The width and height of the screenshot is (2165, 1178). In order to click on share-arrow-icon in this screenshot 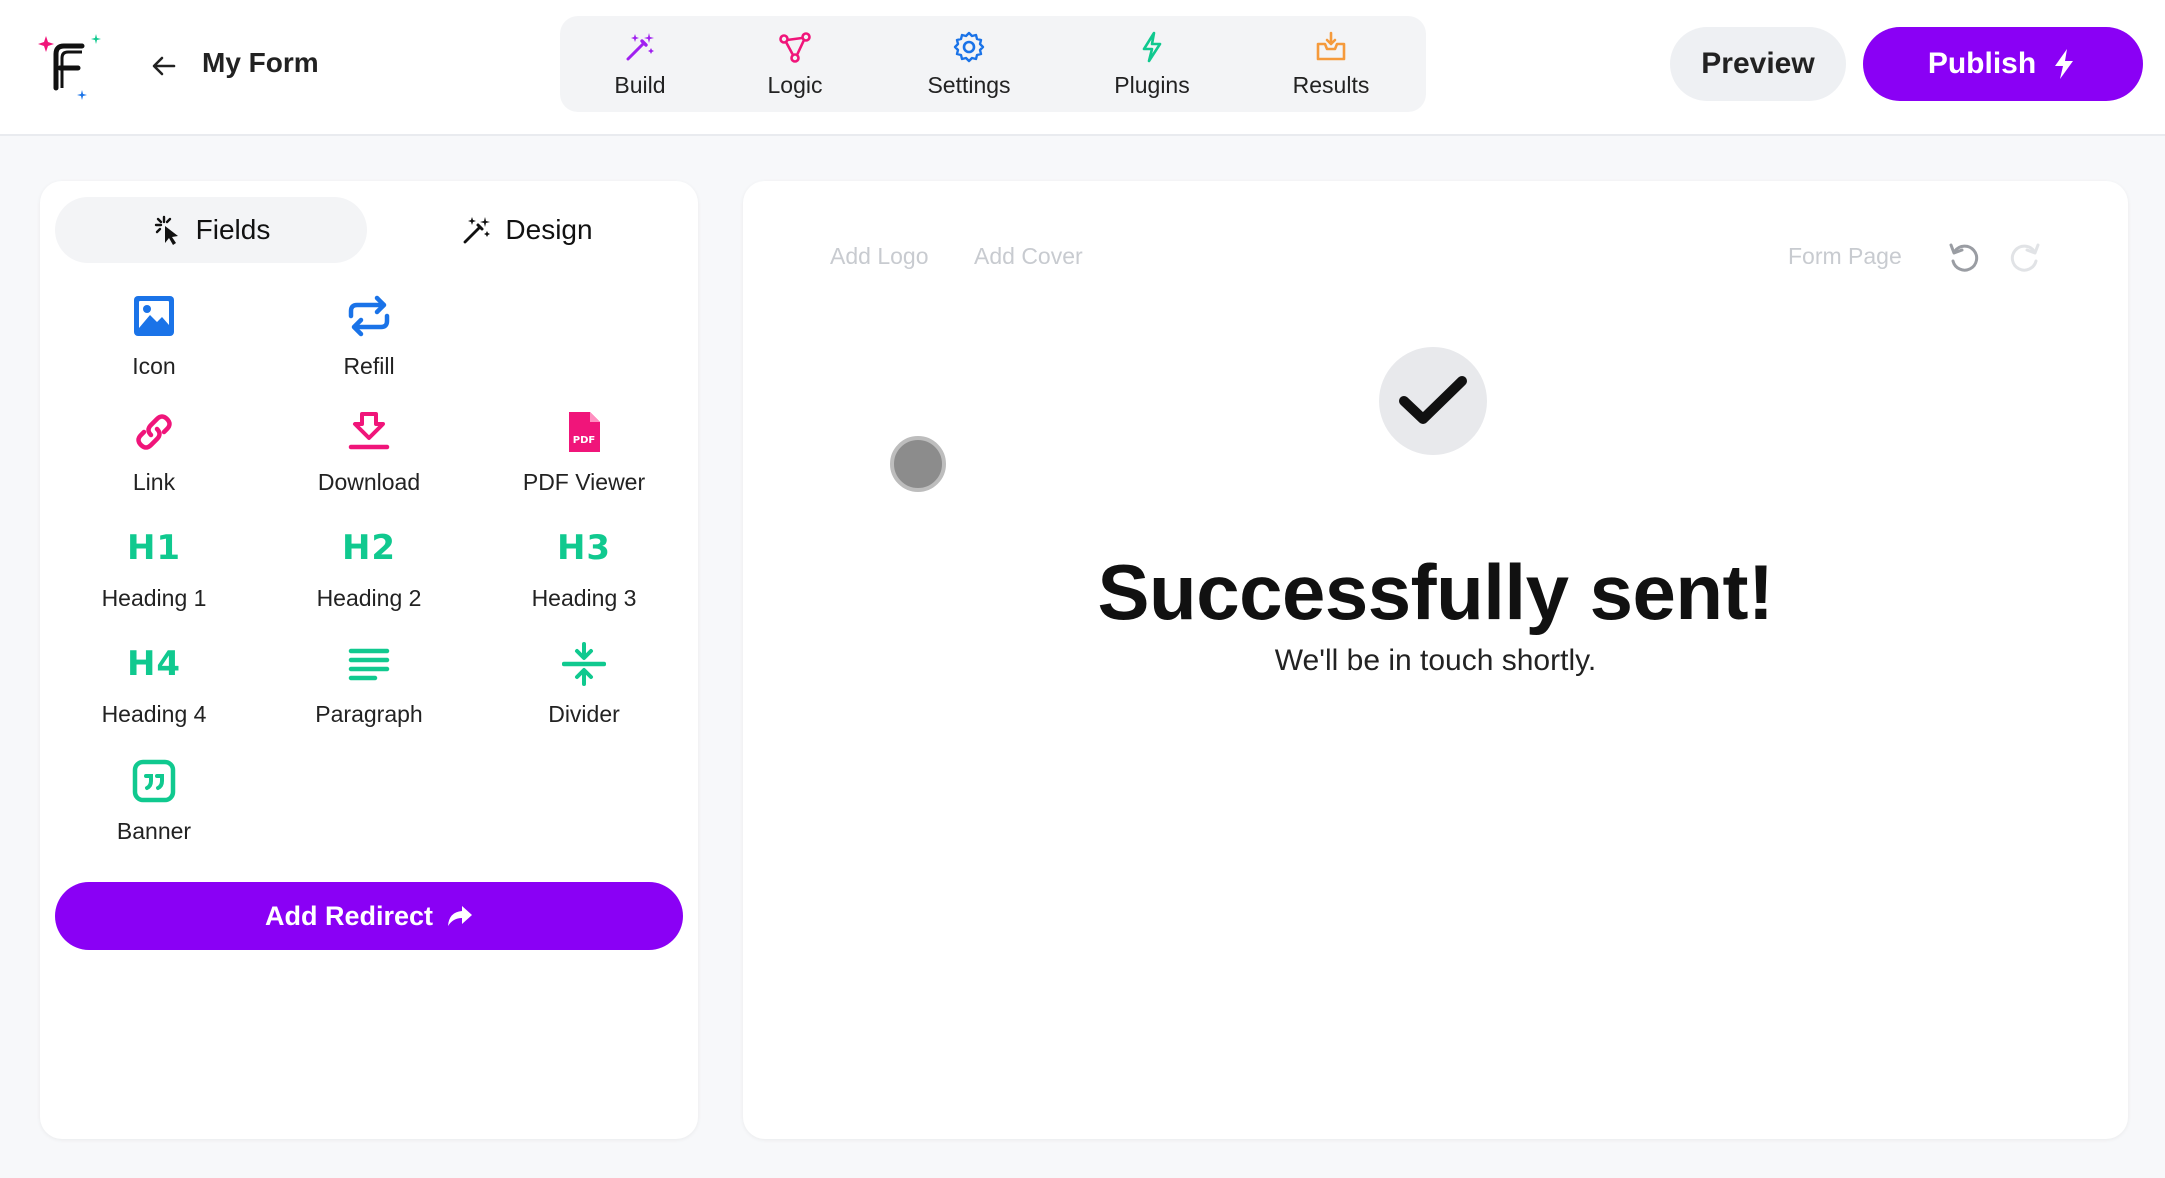, I will do `click(460, 916)`.